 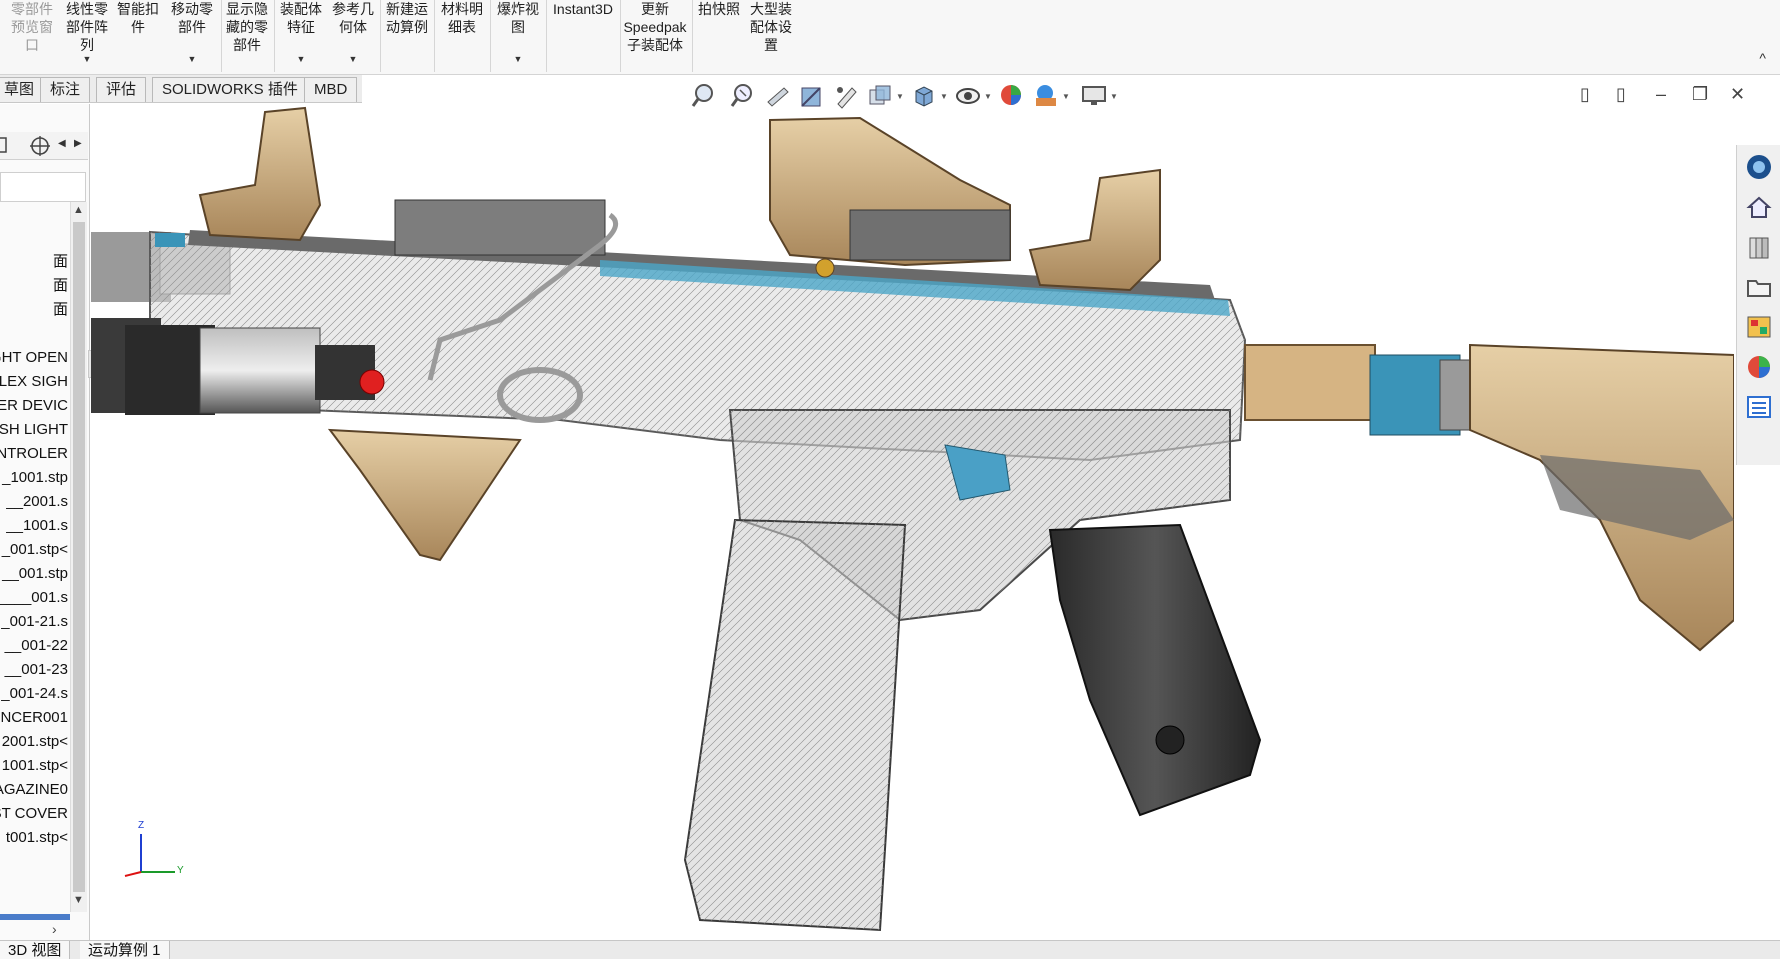 I want to click on restore-icon: ❐, so click(x=1700, y=94).